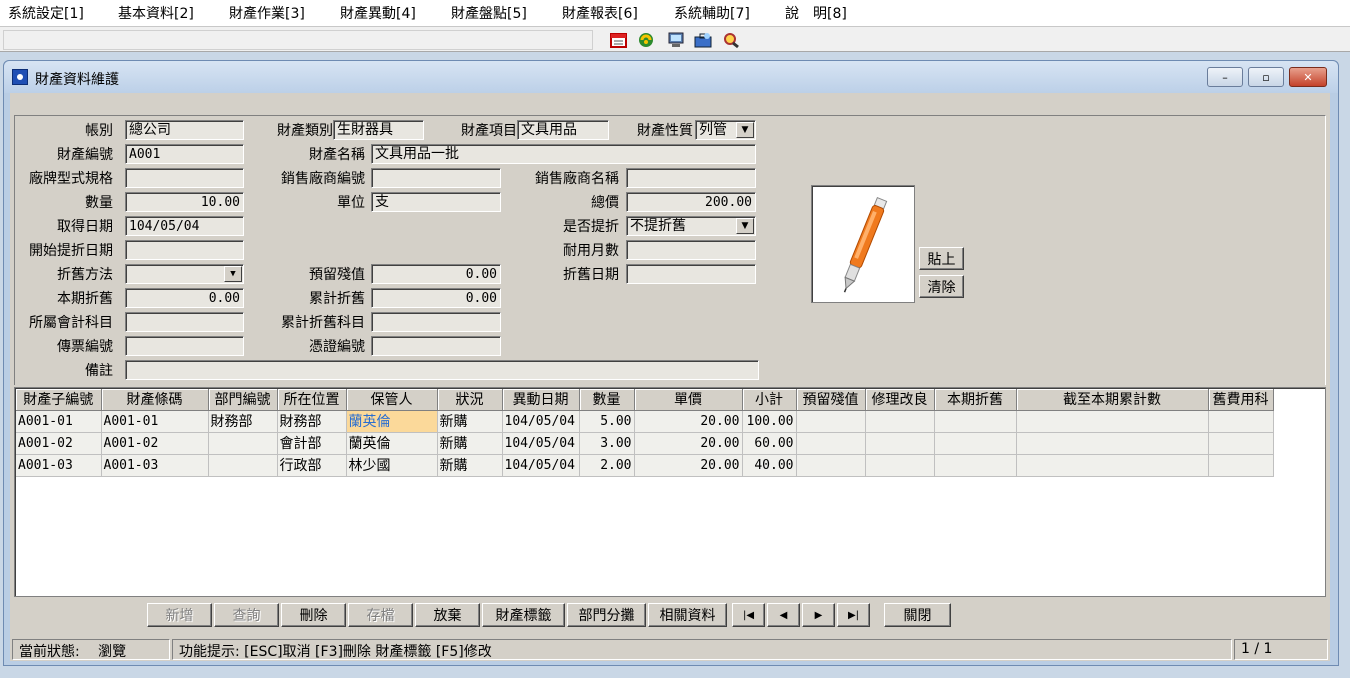 This screenshot has height=678, width=1350. Describe the element at coordinates (1308, 77) in the screenshot. I see `close-window-button: ✕` at that location.